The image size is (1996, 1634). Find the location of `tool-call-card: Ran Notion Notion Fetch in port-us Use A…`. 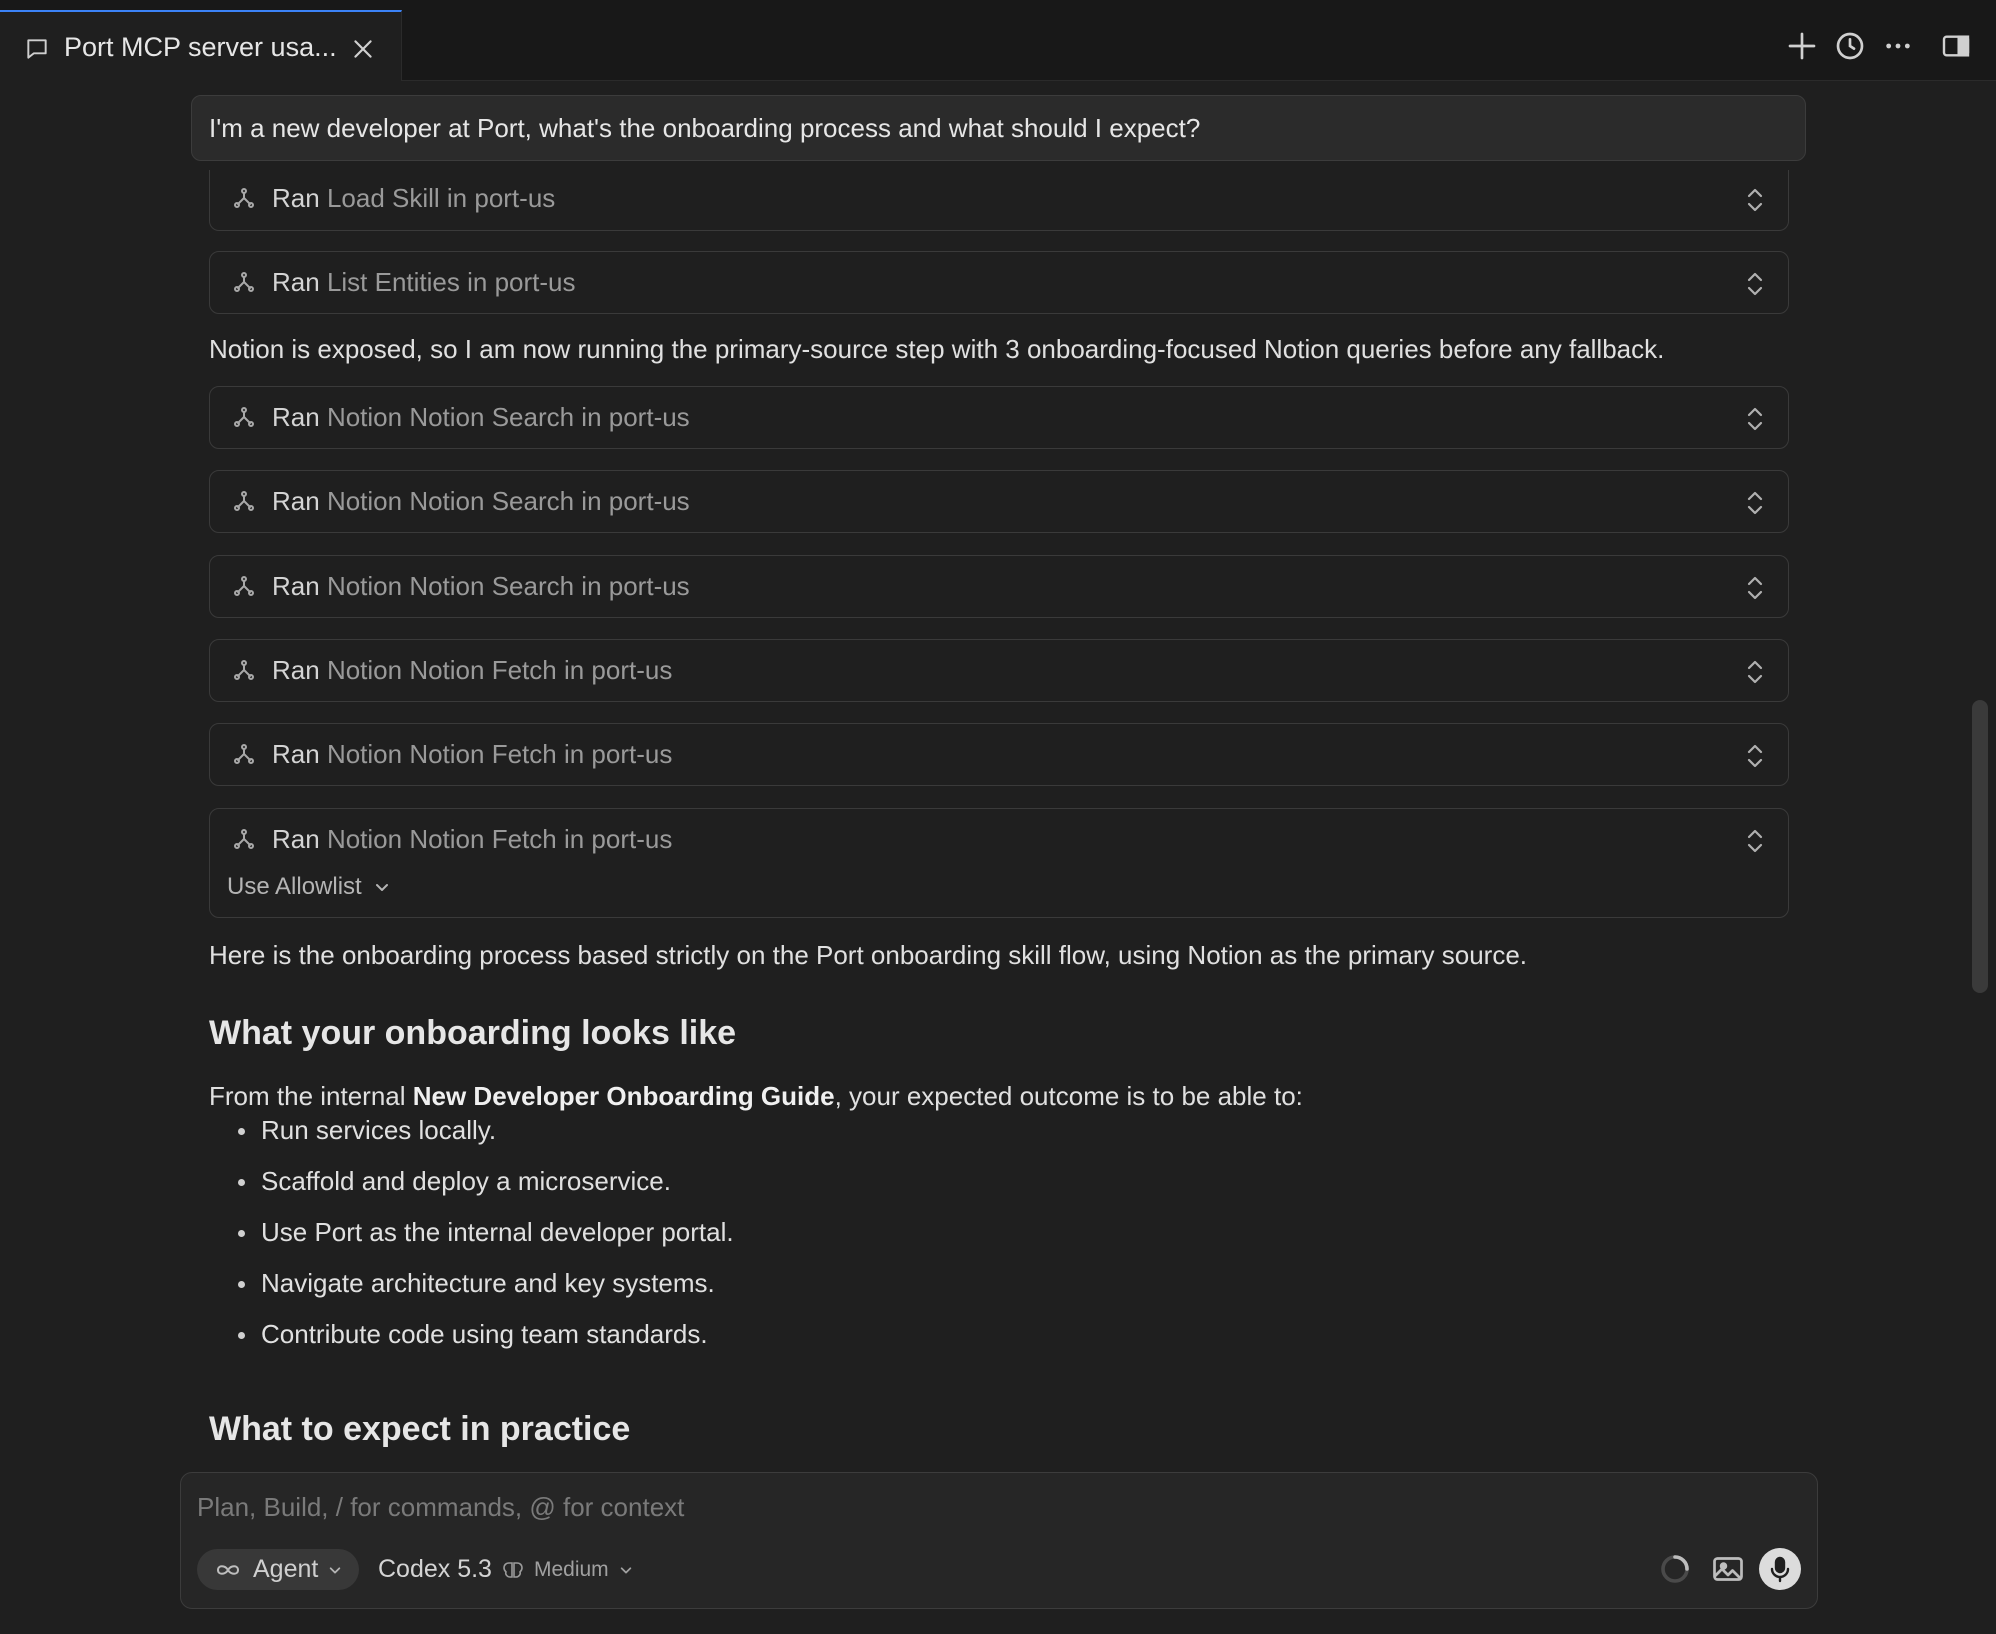

tool-call-card: Ran Notion Notion Fetch in port-us Use A… is located at coordinates (999, 863).